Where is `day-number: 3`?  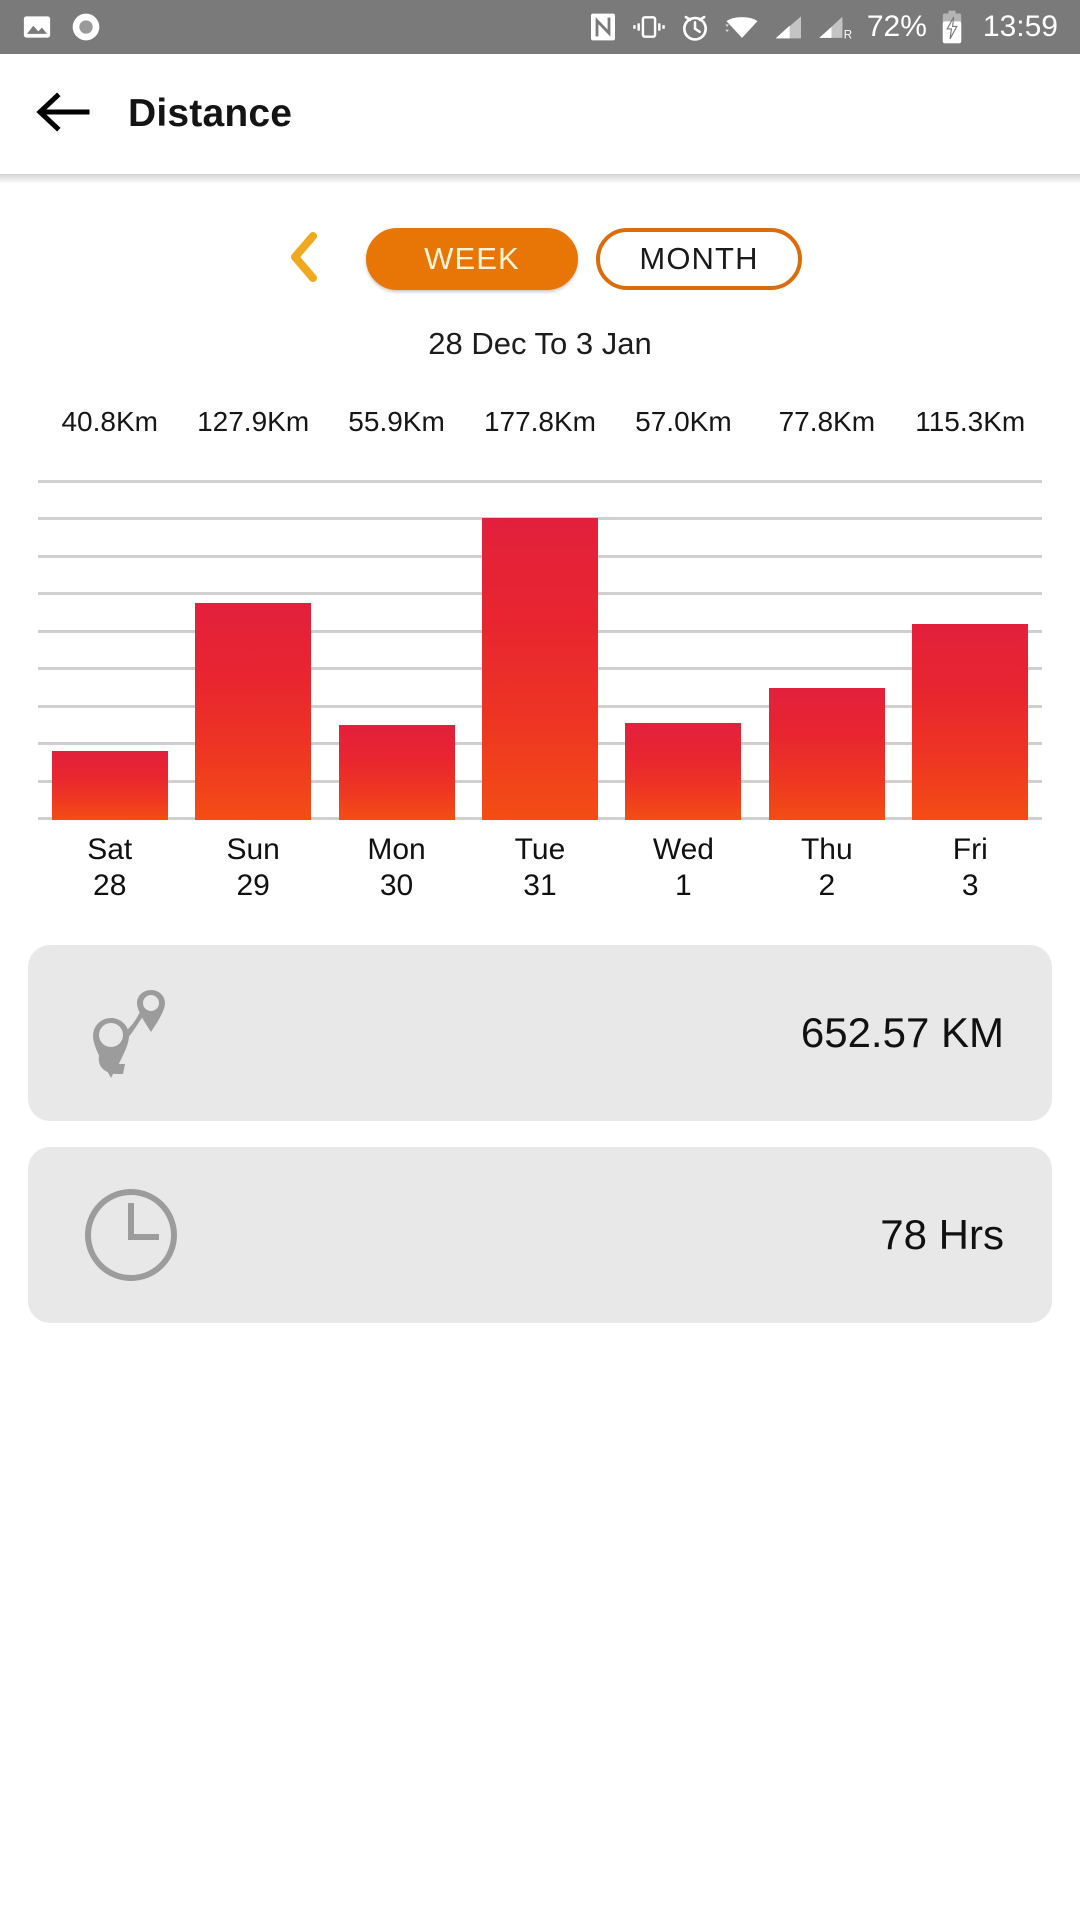
day-number: 3 is located at coordinates (970, 886).